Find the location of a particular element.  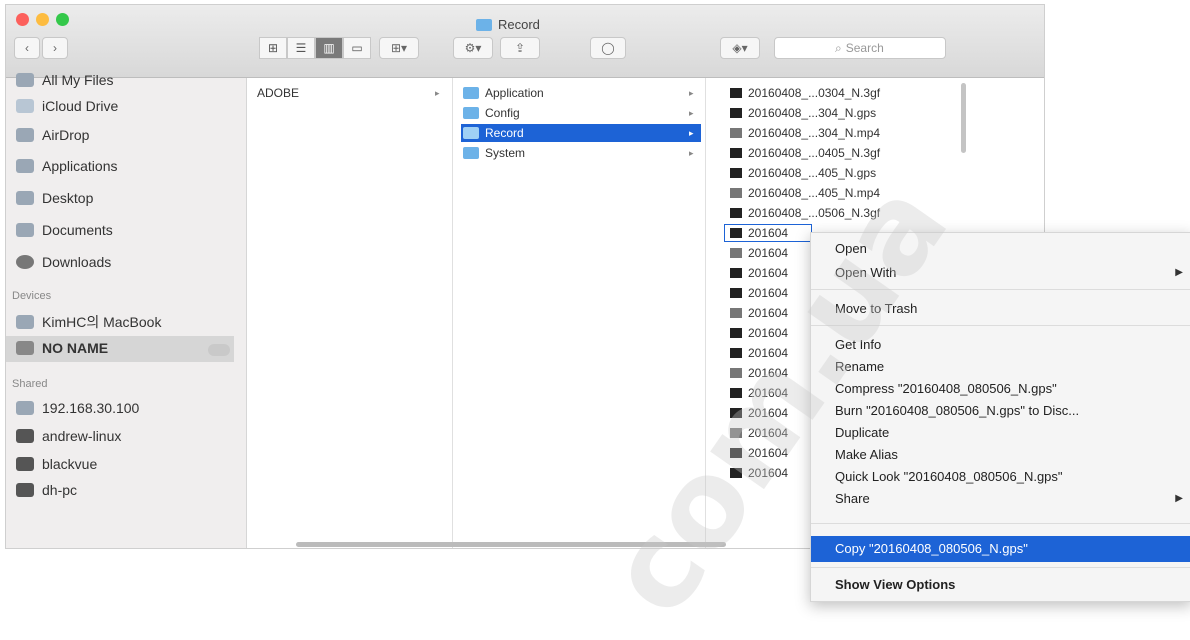

sidebar-item-blackvue: blackvue is located at coordinates (56, 464).